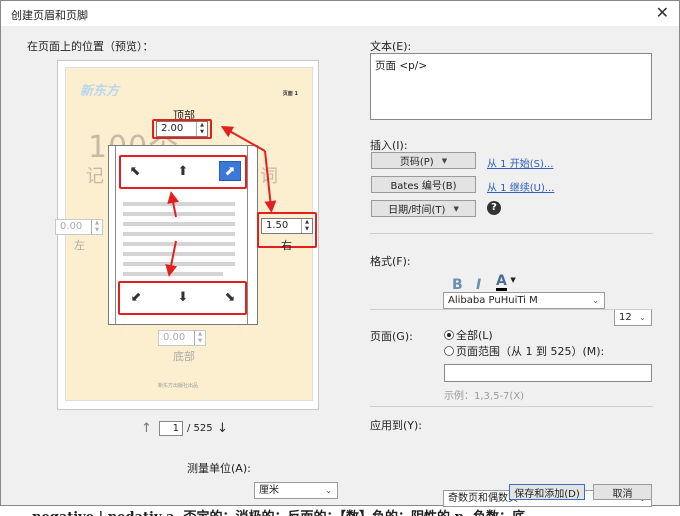  I want to click on cancel-label: 取消, so click(622, 494).